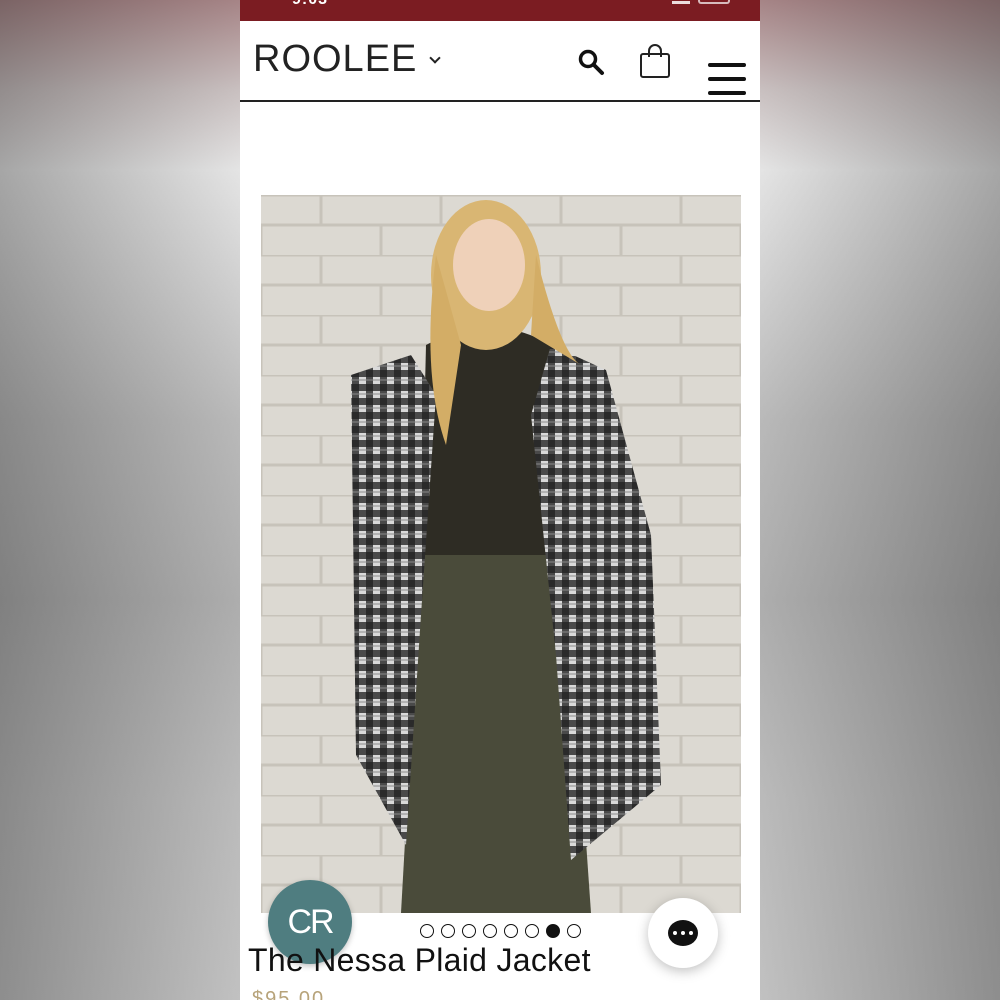 Image resolution: width=1000 pixels, height=1000 pixels. What do you see at coordinates (435, 57) in the screenshot?
I see `chevron-down-icon` at bounding box center [435, 57].